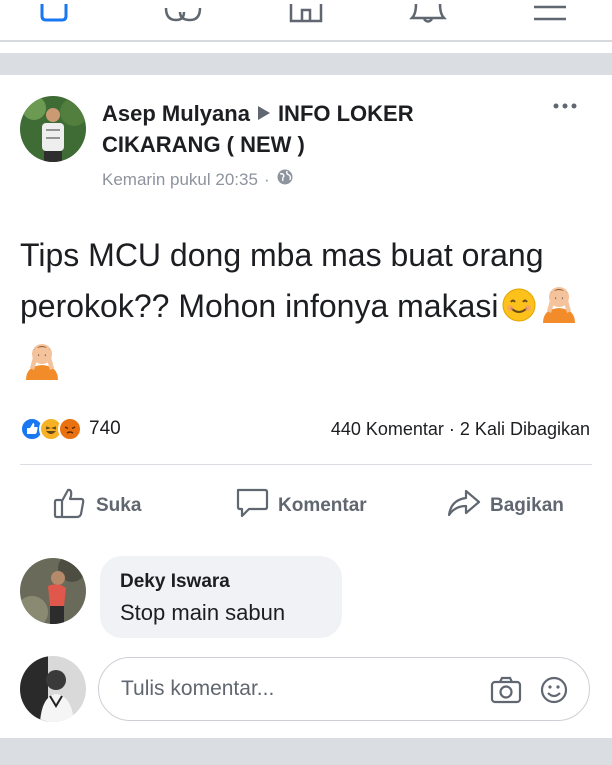 The height and width of the screenshot is (765, 612). What do you see at coordinates (175, 582) in the screenshot?
I see `comment-author: Deky Iswara` at bounding box center [175, 582].